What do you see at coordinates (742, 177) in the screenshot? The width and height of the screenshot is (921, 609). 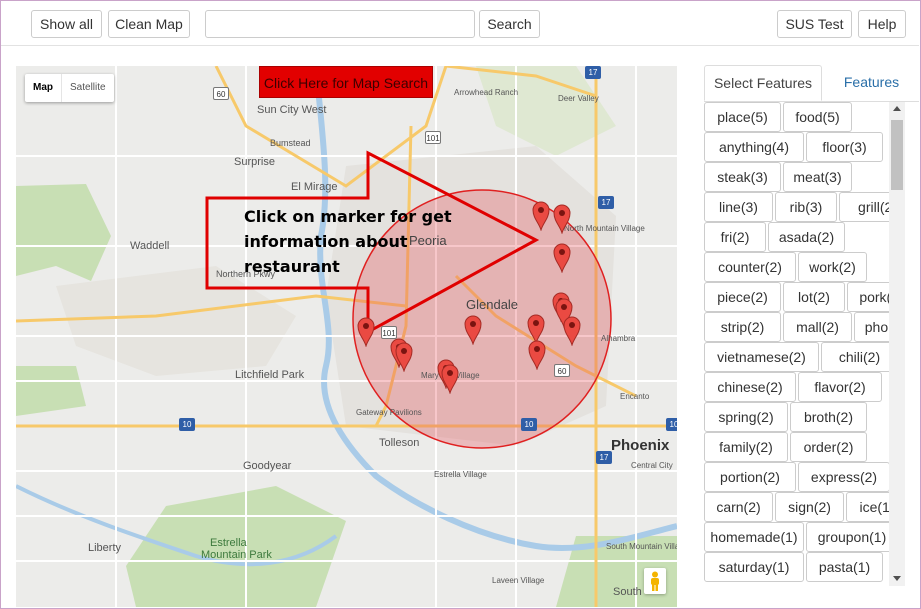 I see `feature-tag-button: steak(3)` at bounding box center [742, 177].